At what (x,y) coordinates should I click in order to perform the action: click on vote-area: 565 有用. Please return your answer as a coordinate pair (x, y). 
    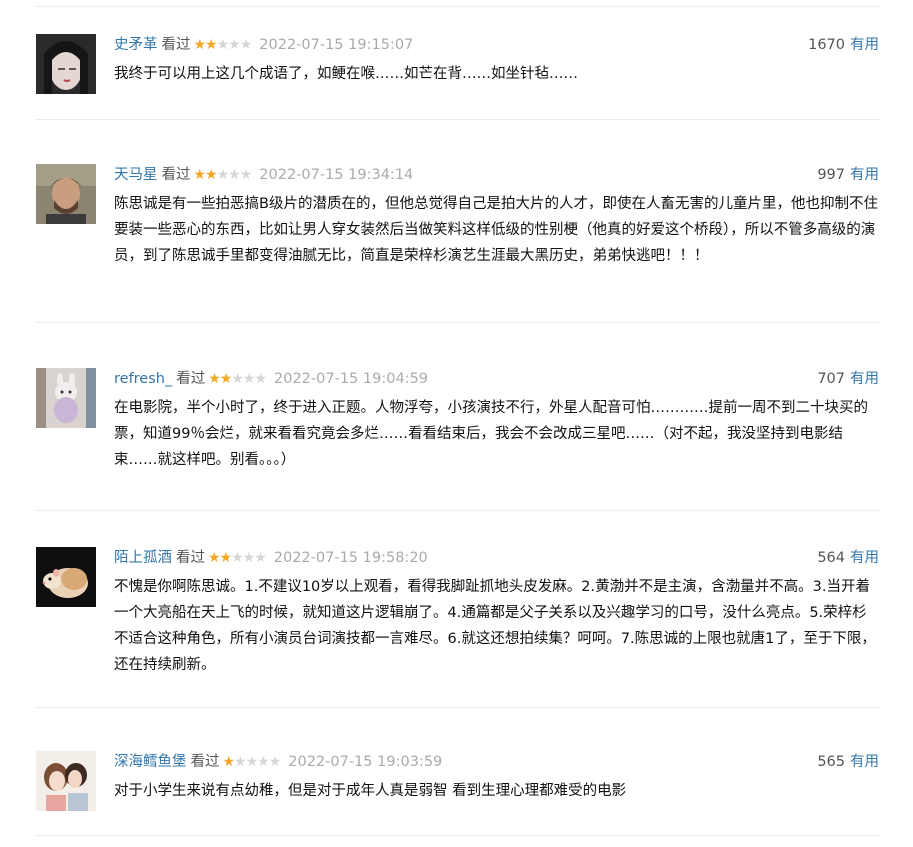
    Looking at the image, I should click on (848, 762).